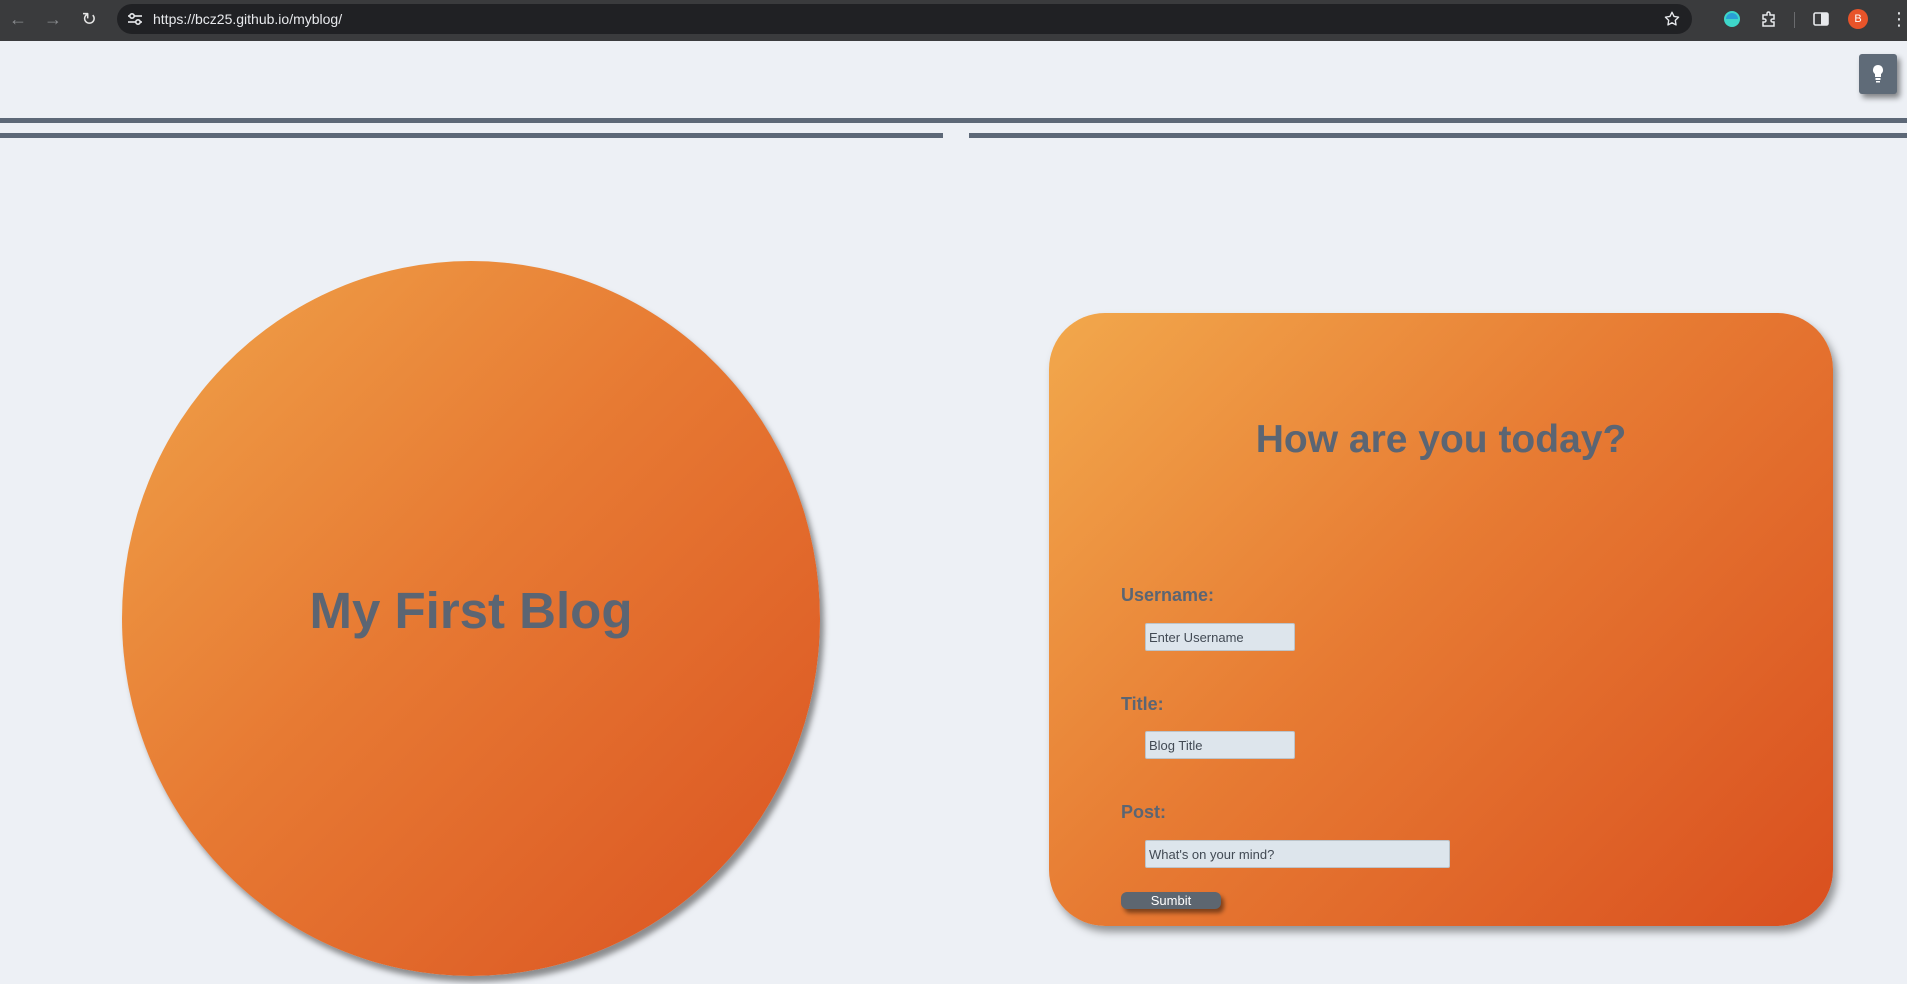 Image resolution: width=1907 pixels, height=984 pixels. Describe the element at coordinates (1171, 900) in the screenshot. I see `submit-button: Sumbit` at that location.